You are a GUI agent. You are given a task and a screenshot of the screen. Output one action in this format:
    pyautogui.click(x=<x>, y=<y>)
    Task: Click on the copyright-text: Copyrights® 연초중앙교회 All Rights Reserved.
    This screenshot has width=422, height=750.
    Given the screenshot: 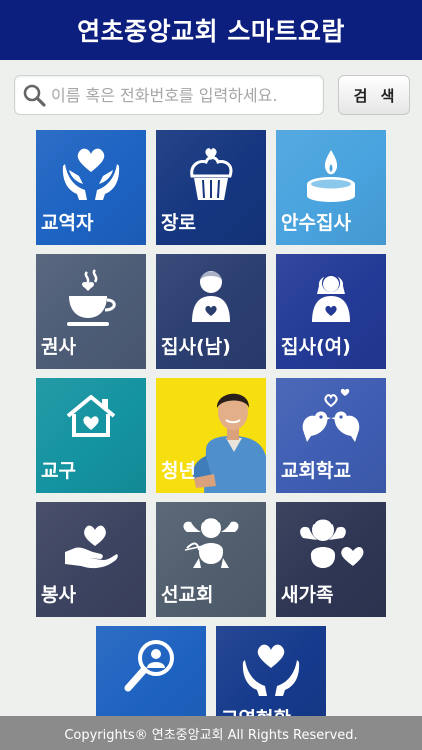 What is the action you would take?
    pyautogui.click(x=211, y=735)
    